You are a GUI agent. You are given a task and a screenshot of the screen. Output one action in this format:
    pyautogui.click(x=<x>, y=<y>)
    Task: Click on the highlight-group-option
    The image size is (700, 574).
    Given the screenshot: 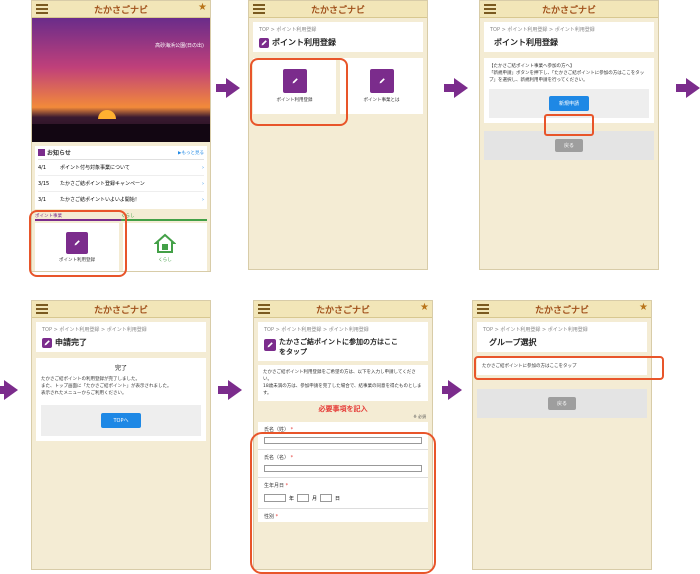 What is the action you would take?
    pyautogui.click(x=569, y=368)
    